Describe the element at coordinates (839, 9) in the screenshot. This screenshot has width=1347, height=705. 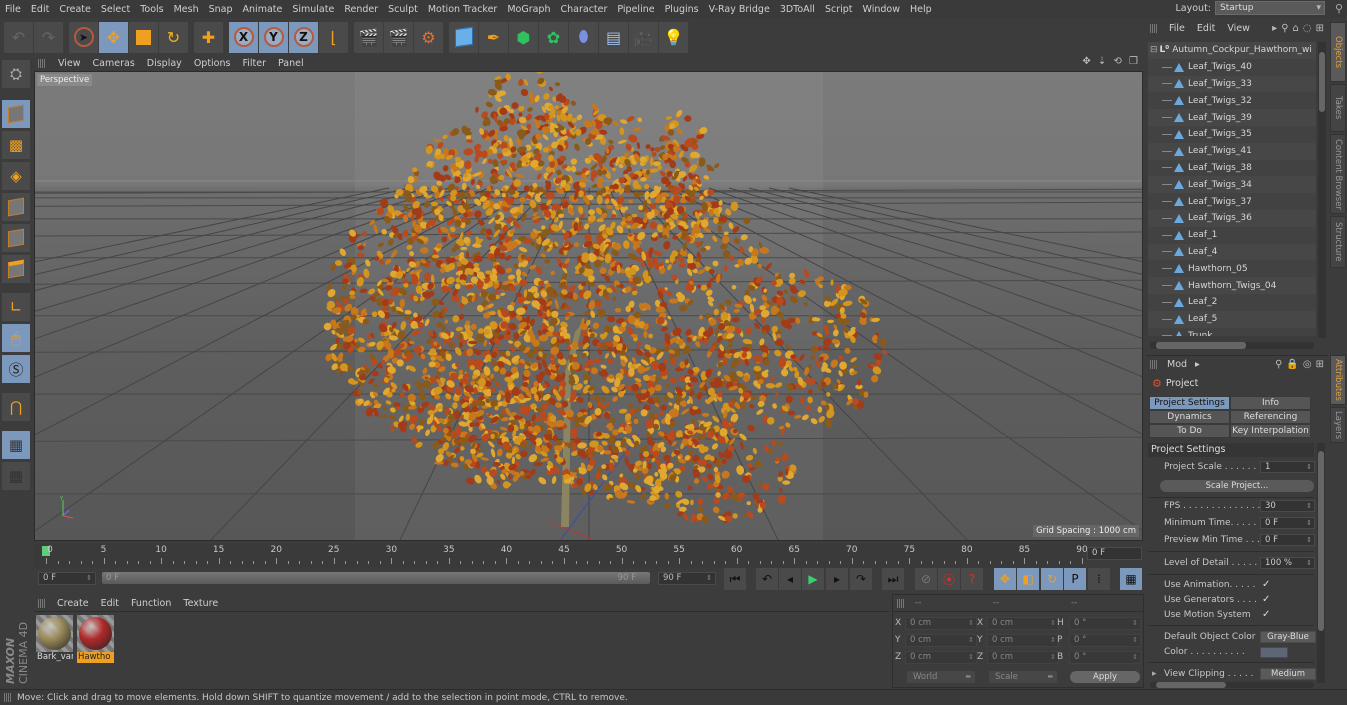
I see `menu-script: Script` at that location.